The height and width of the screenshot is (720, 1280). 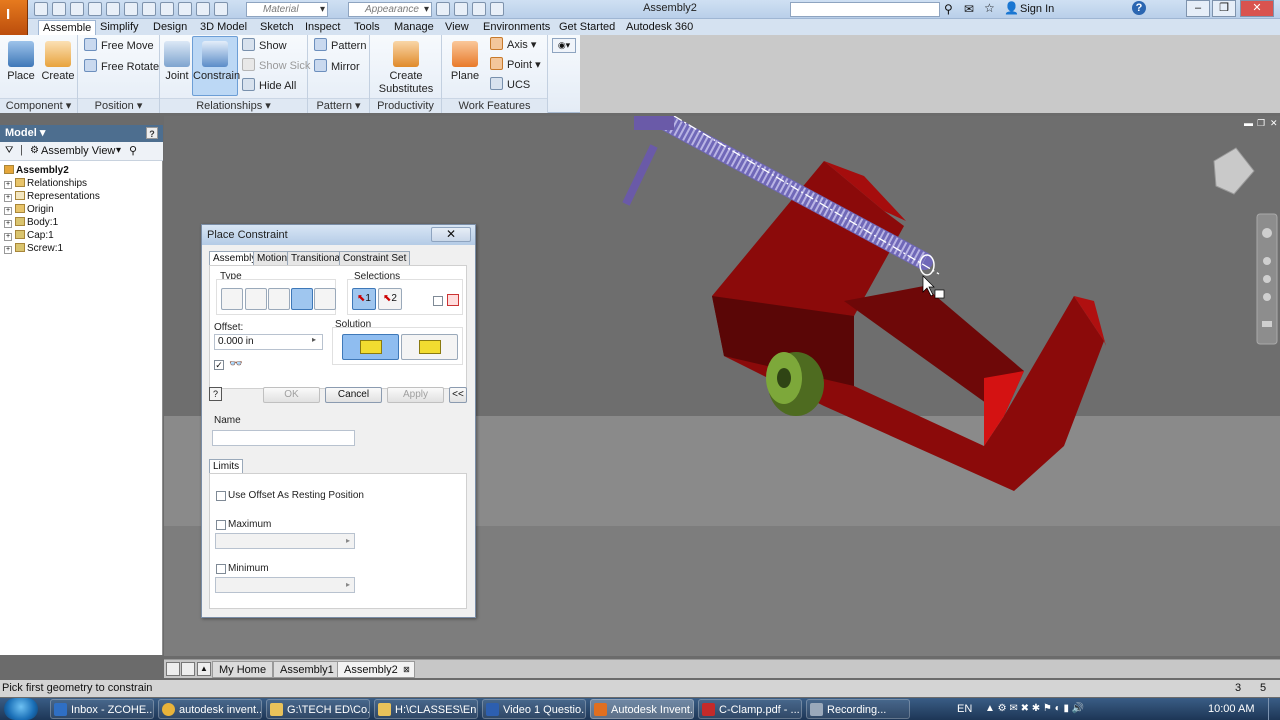 What do you see at coordinates (414, 27) in the screenshot?
I see `tab-manage: Manage` at bounding box center [414, 27].